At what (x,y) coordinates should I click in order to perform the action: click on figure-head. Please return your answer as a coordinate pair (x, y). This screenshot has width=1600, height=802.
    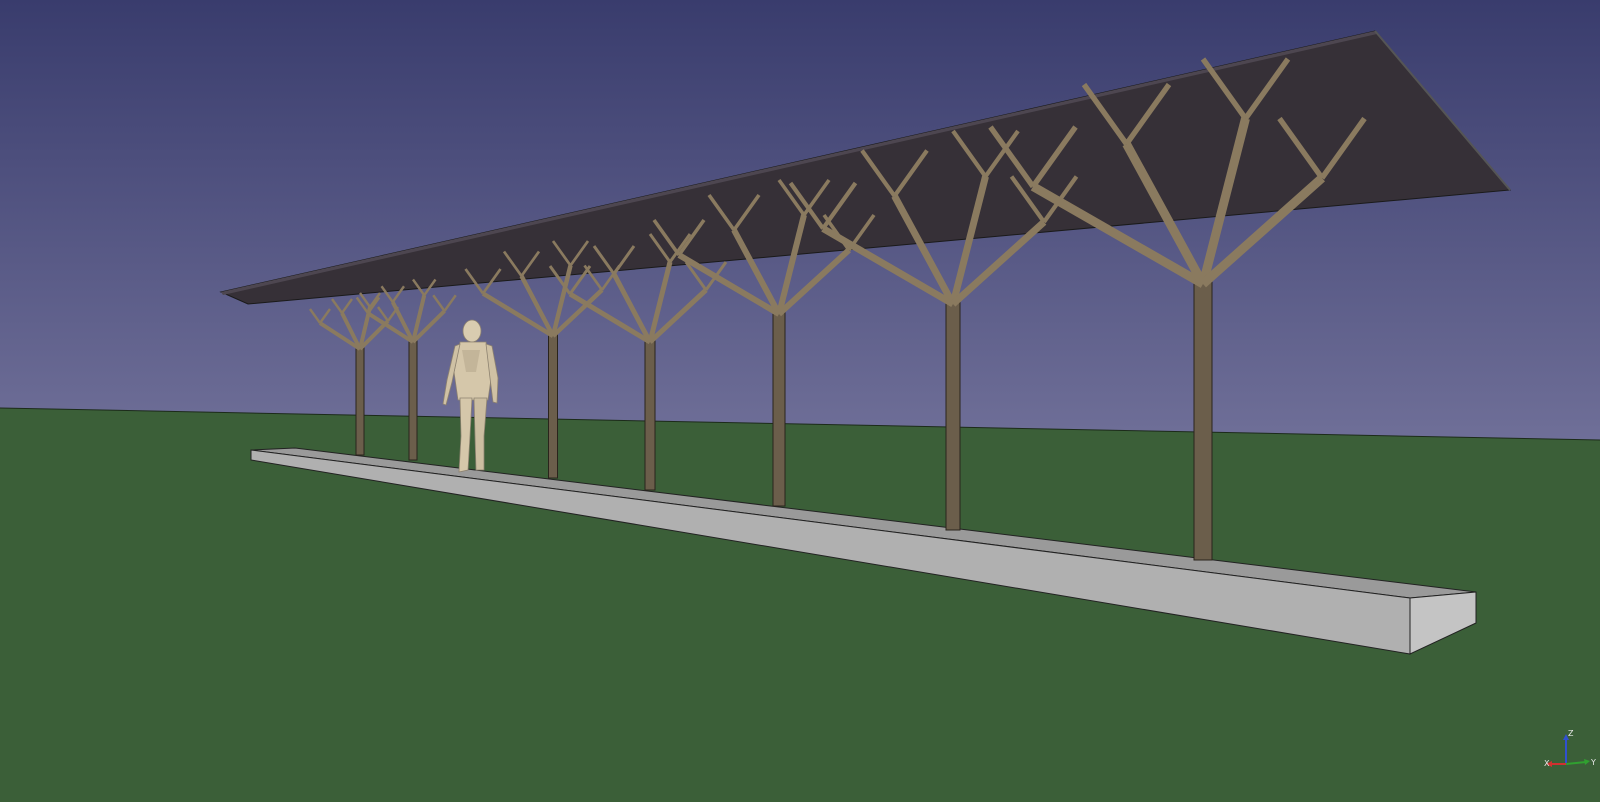
    Looking at the image, I should click on (472, 331).